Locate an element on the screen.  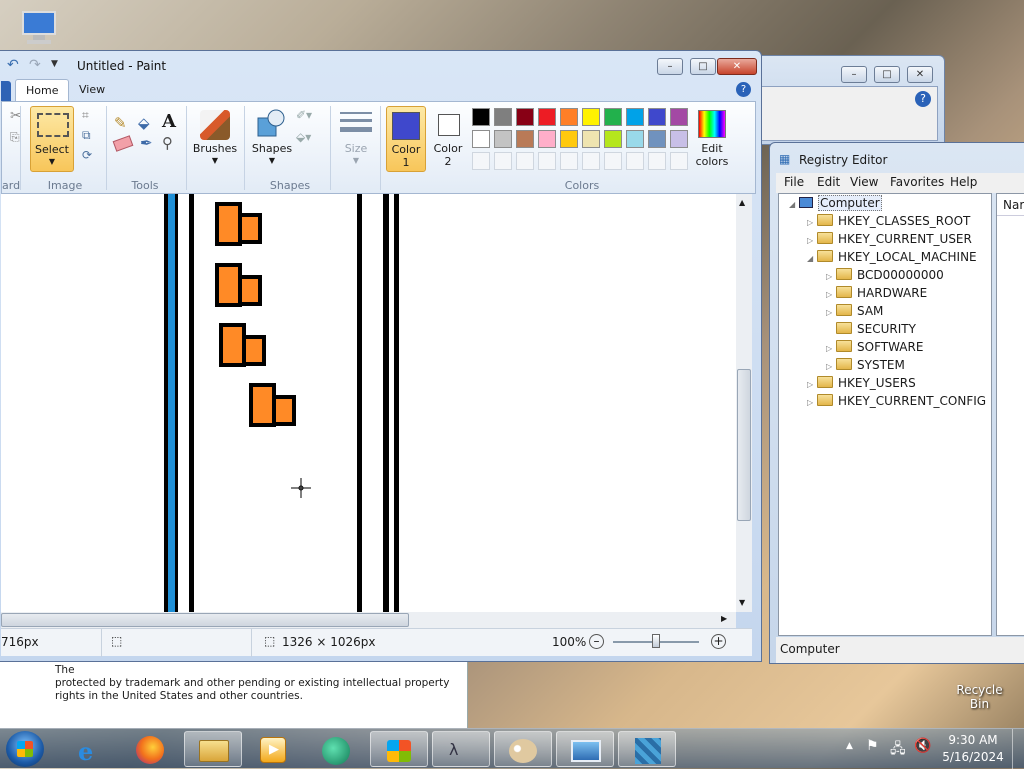
taskbar-firefox is located at coordinates (151, 749).